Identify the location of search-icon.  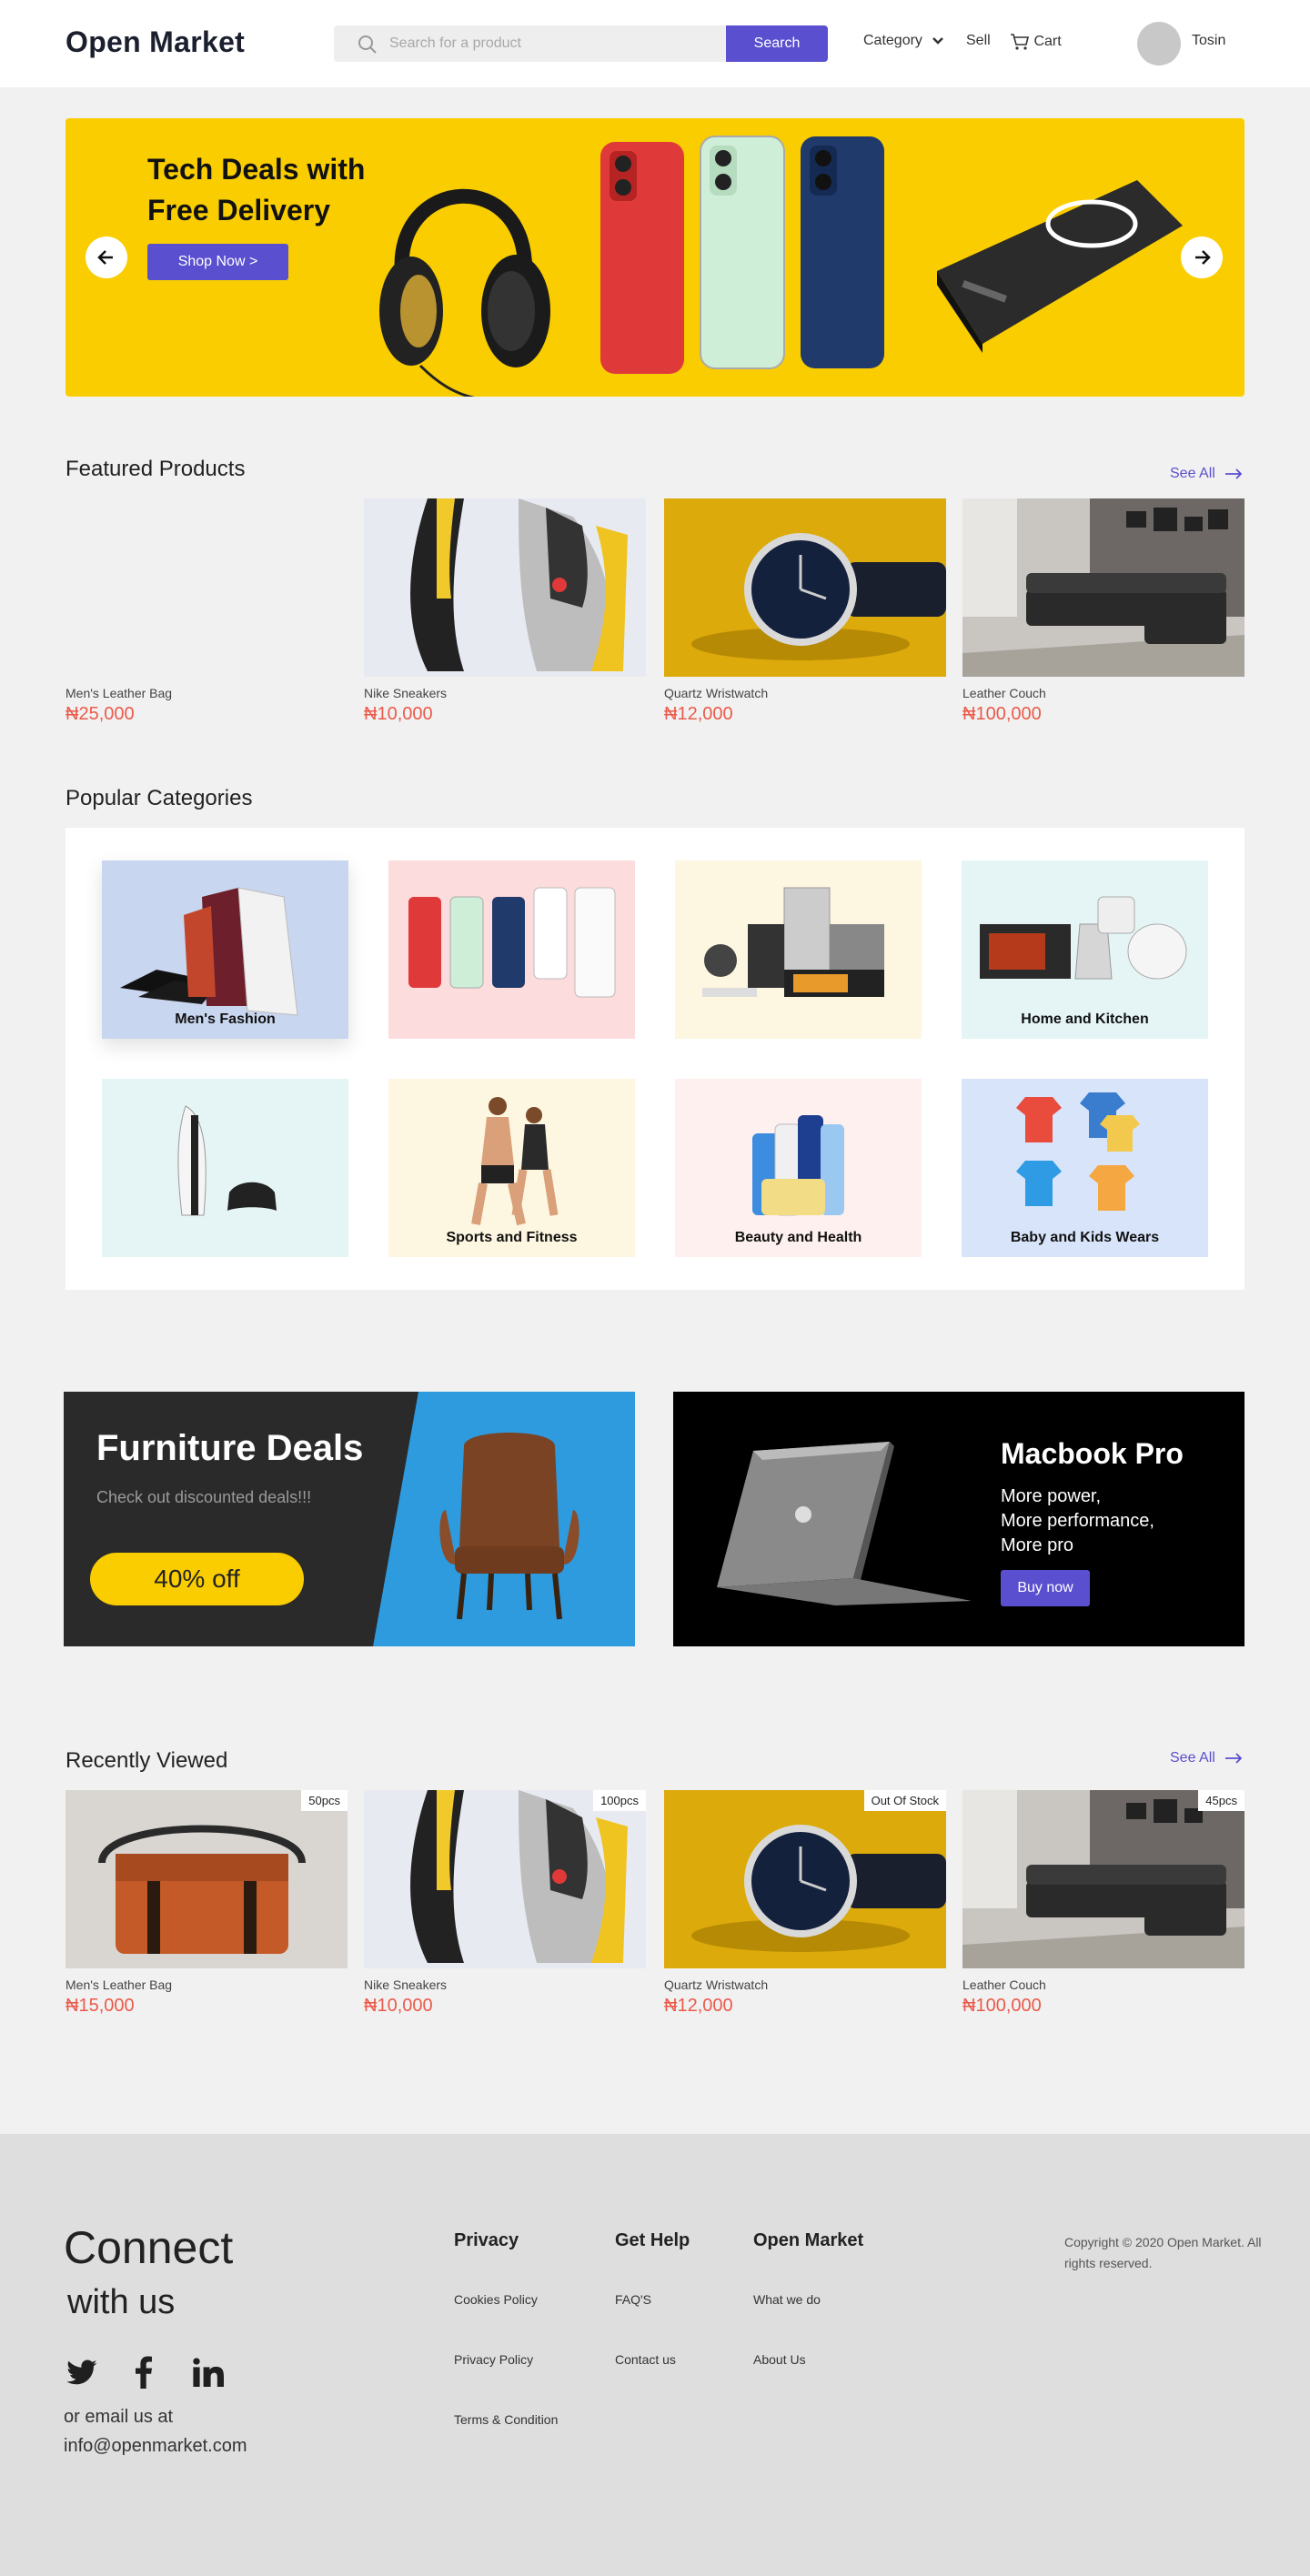
(367, 44).